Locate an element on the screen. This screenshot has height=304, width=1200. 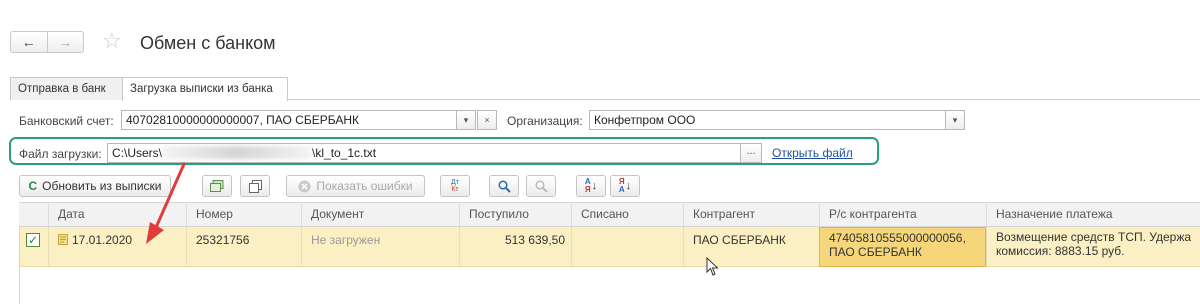
dt-kt-icon: Дт Кт is located at coordinates (455, 186).